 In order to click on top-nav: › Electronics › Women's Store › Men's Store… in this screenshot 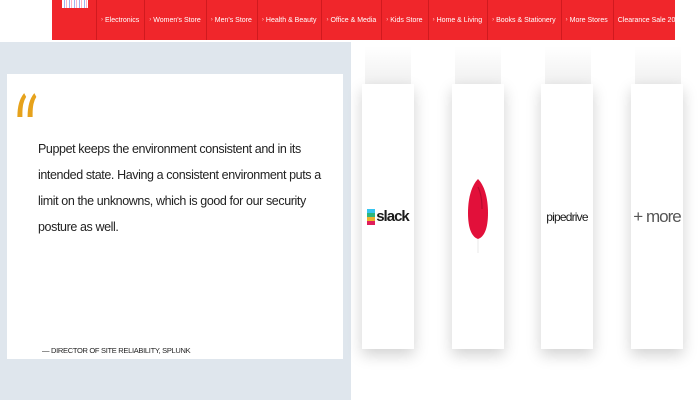, I will do `click(350, 20)`.